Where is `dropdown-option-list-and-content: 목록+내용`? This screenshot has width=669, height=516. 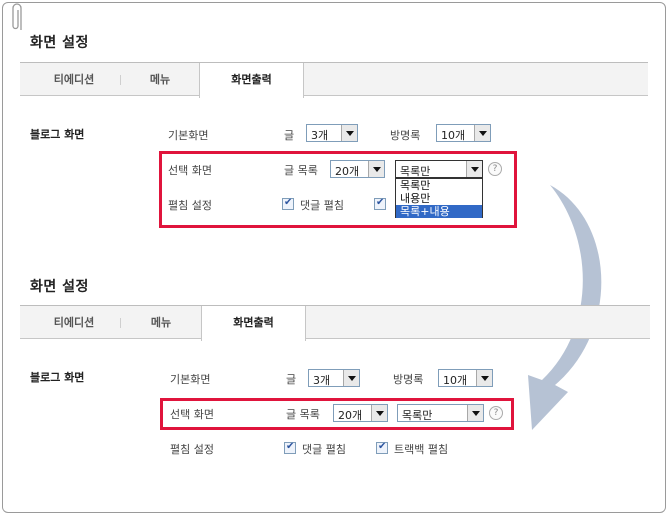 dropdown-option-list-and-content: 목록+내용 is located at coordinates (439, 211).